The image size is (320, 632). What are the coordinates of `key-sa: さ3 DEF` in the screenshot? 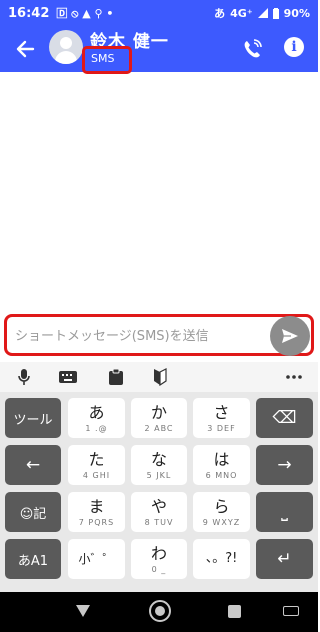 It's located at (221, 418).